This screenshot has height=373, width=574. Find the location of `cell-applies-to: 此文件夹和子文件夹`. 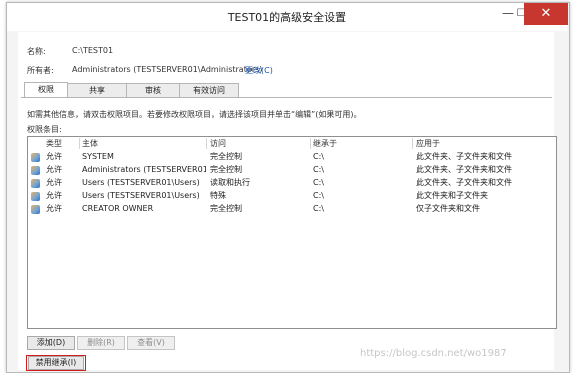

cell-applies-to: 此文件夹和子文件夹 is located at coordinates (452, 195).